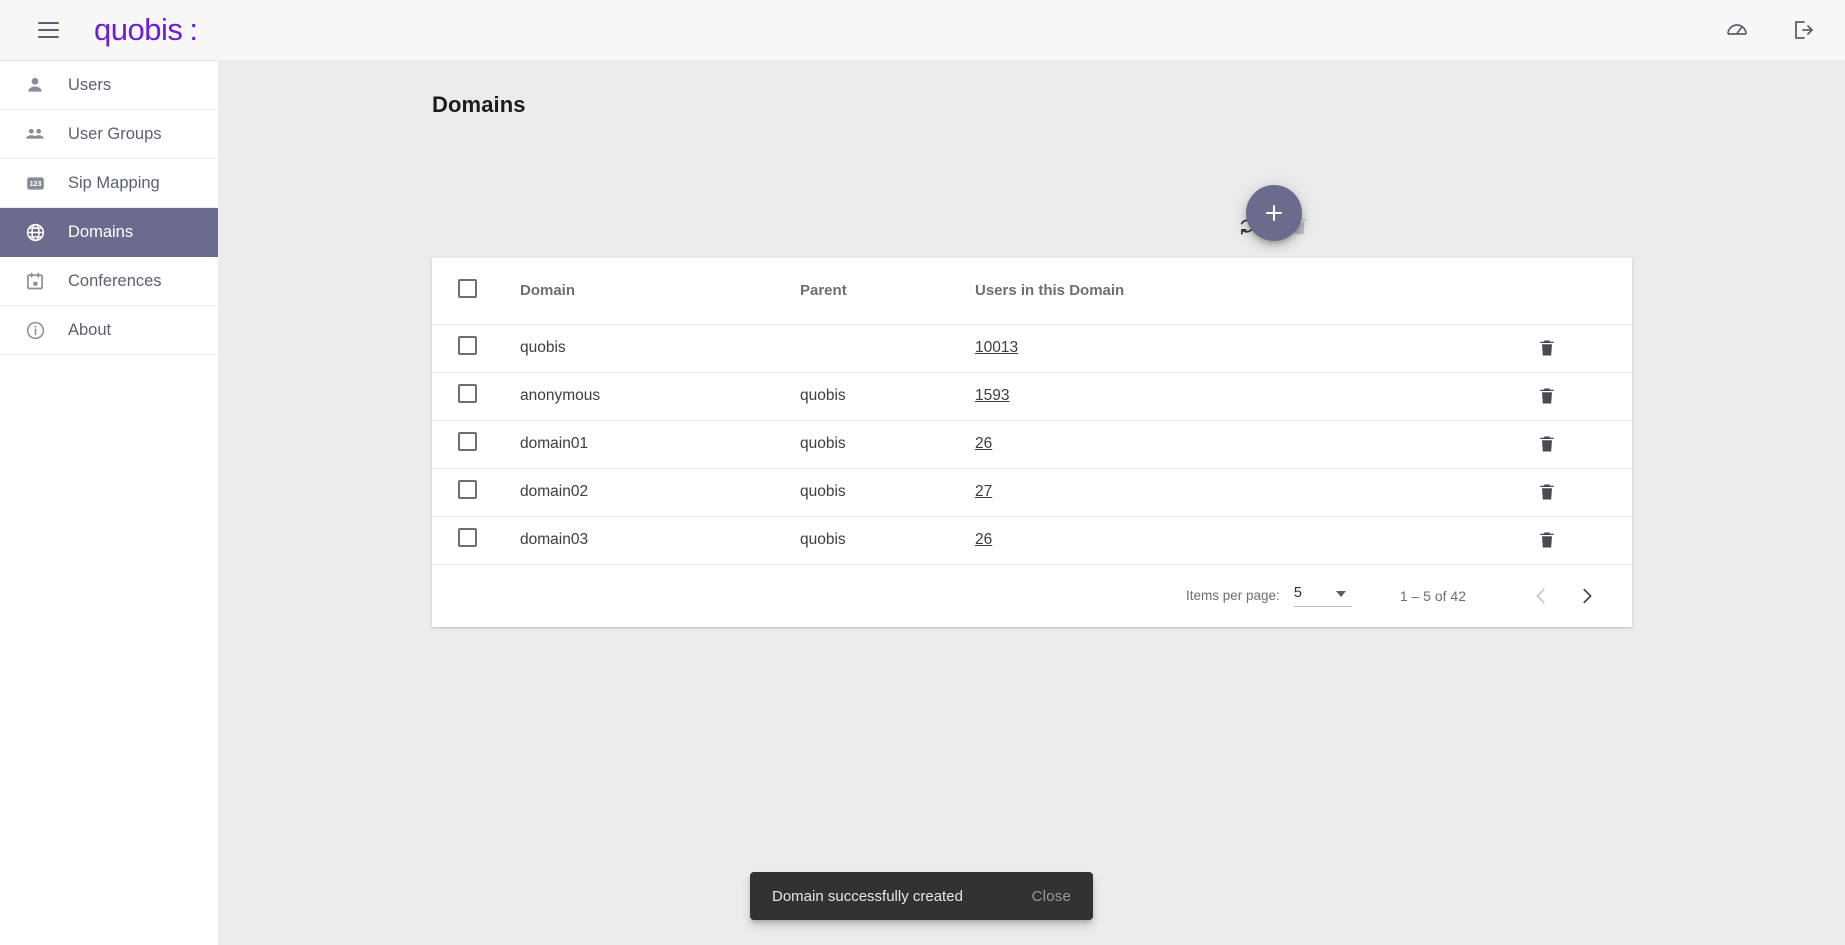 This screenshot has height=945, width=1845. What do you see at coordinates (660, 348) in the screenshot?
I see `cell-domain: quobis` at bounding box center [660, 348].